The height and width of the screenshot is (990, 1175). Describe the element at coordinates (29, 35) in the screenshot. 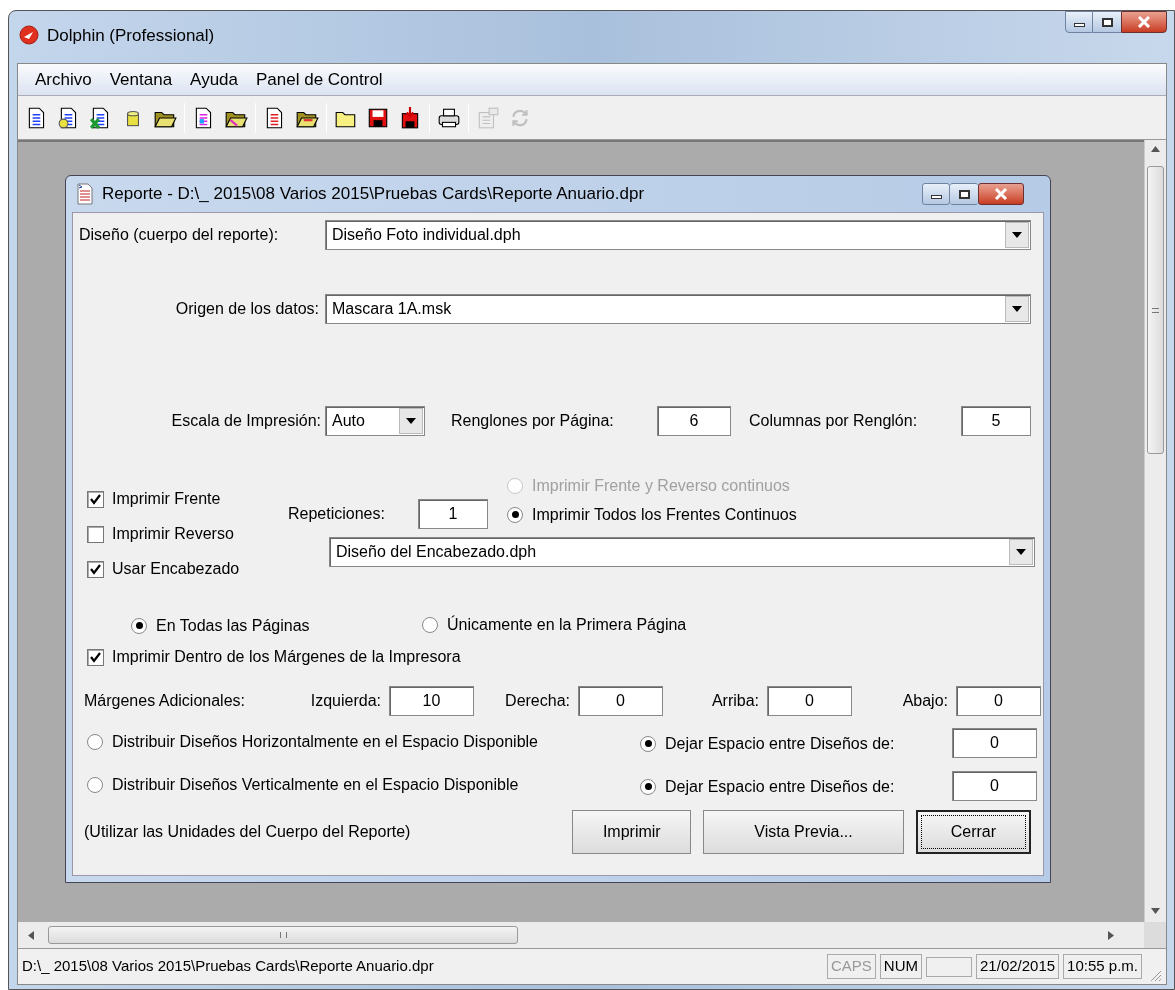

I see `app-logo-icon` at that location.